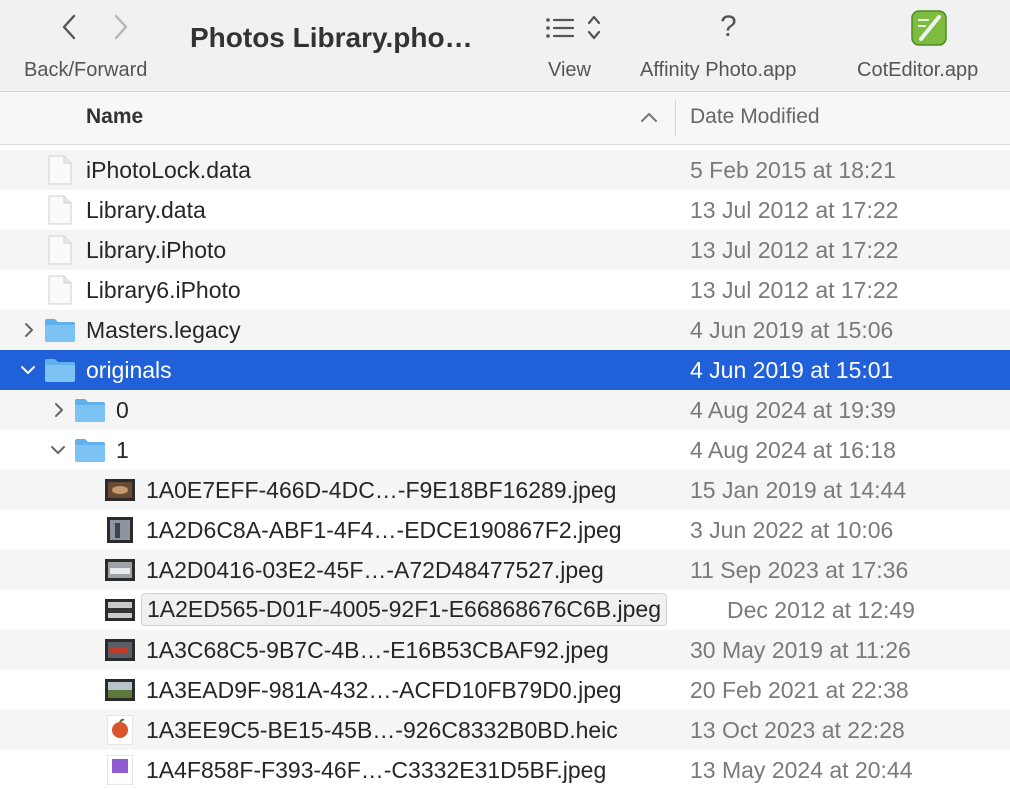  I want to click on file-name: 1A0E7EFF-466D-4DC…-F9E18BF16289.jpeg, so click(381, 490).